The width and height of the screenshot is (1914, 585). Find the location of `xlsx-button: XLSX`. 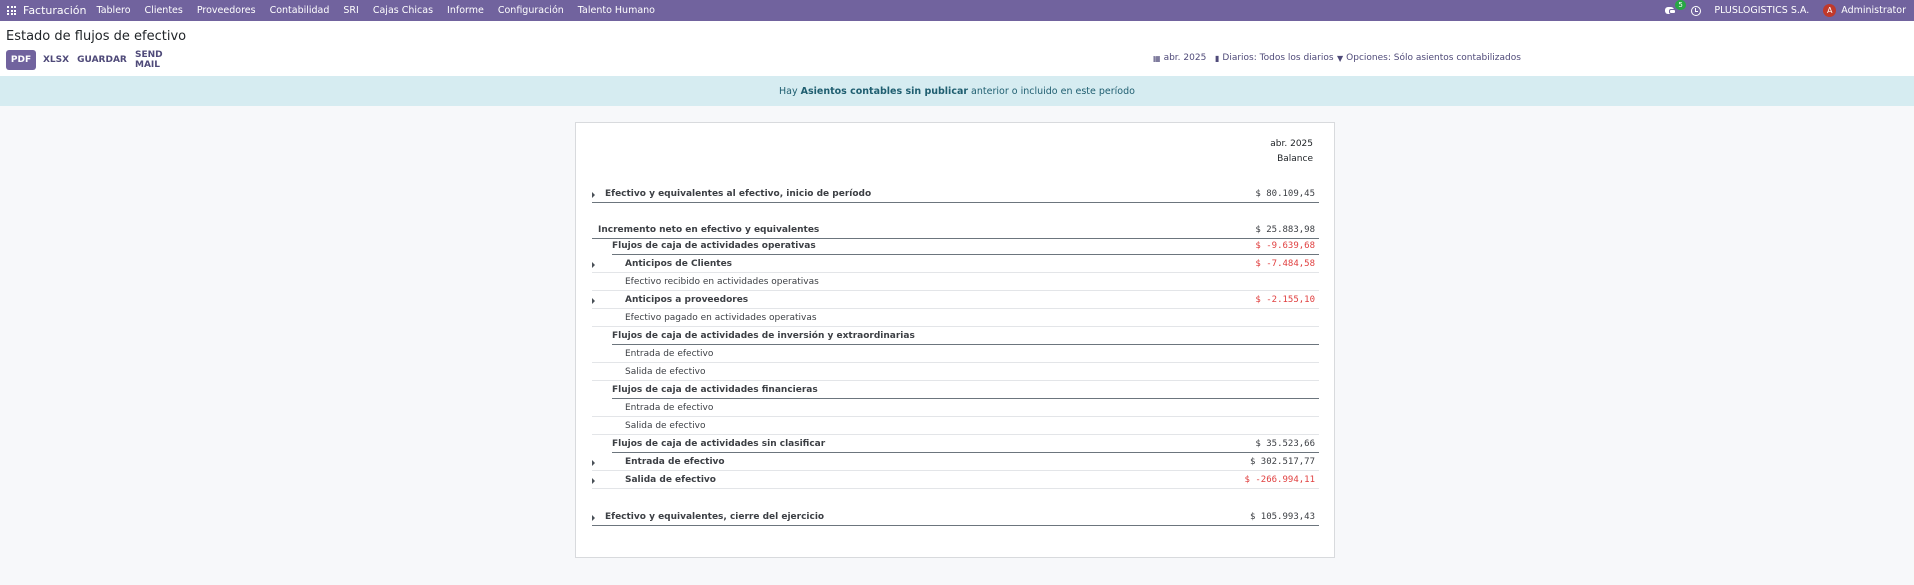

xlsx-button: XLSX is located at coordinates (56, 60).